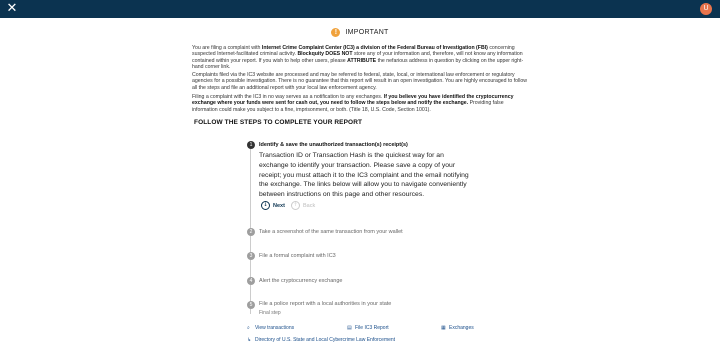  I want to click on back-button: ↑ Back, so click(303, 206).